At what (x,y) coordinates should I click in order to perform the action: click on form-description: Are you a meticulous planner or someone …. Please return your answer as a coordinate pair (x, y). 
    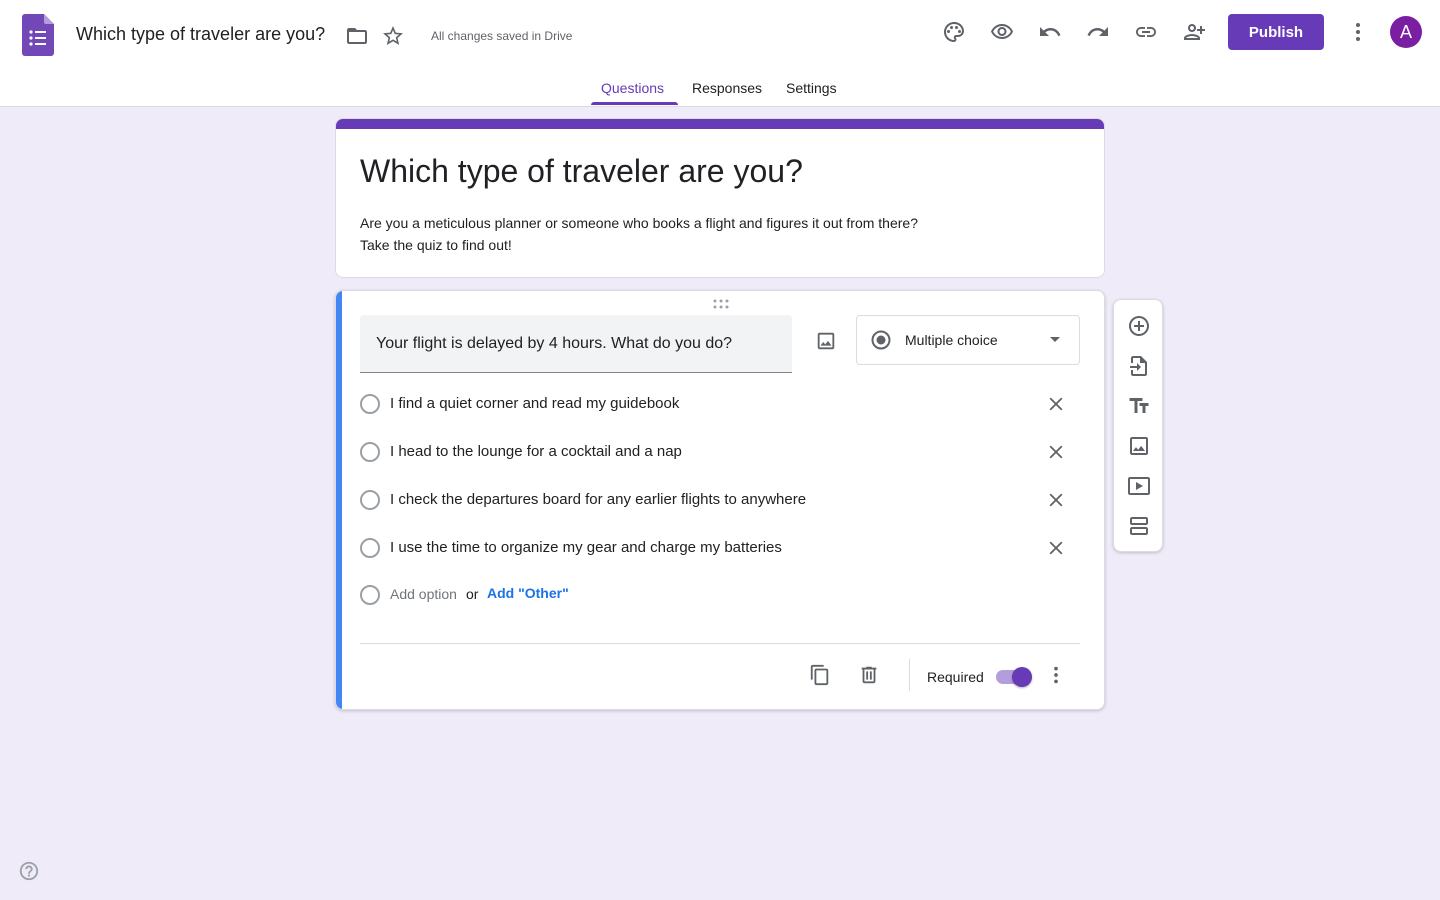
    Looking at the image, I should click on (710, 234).